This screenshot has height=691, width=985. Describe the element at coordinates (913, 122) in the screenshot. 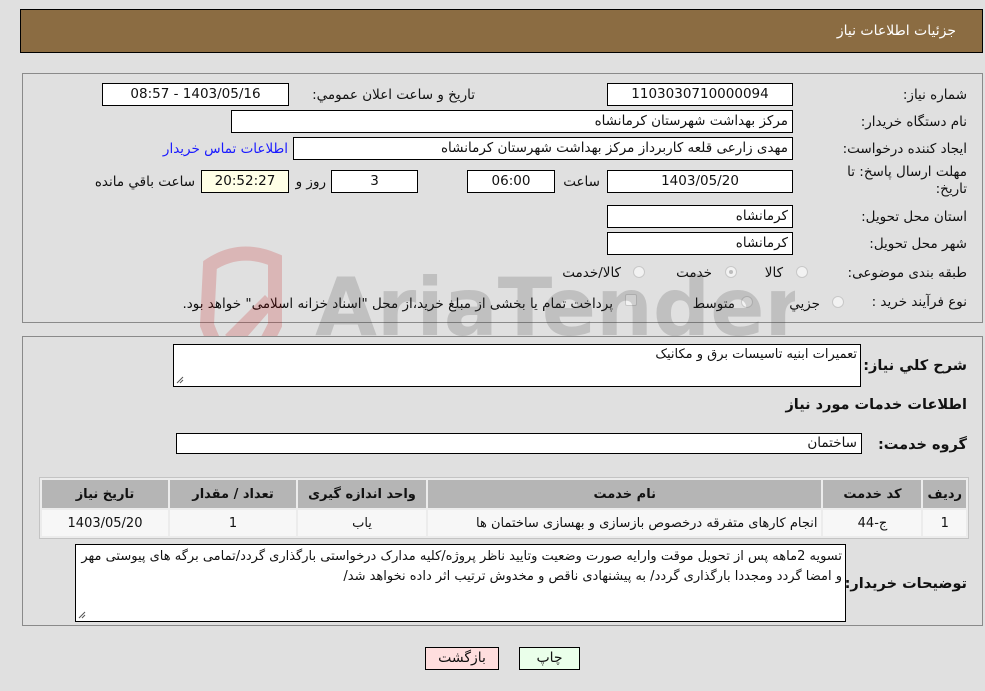

I see `buyer-org-label: نام دستگاه خريدار:` at that location.